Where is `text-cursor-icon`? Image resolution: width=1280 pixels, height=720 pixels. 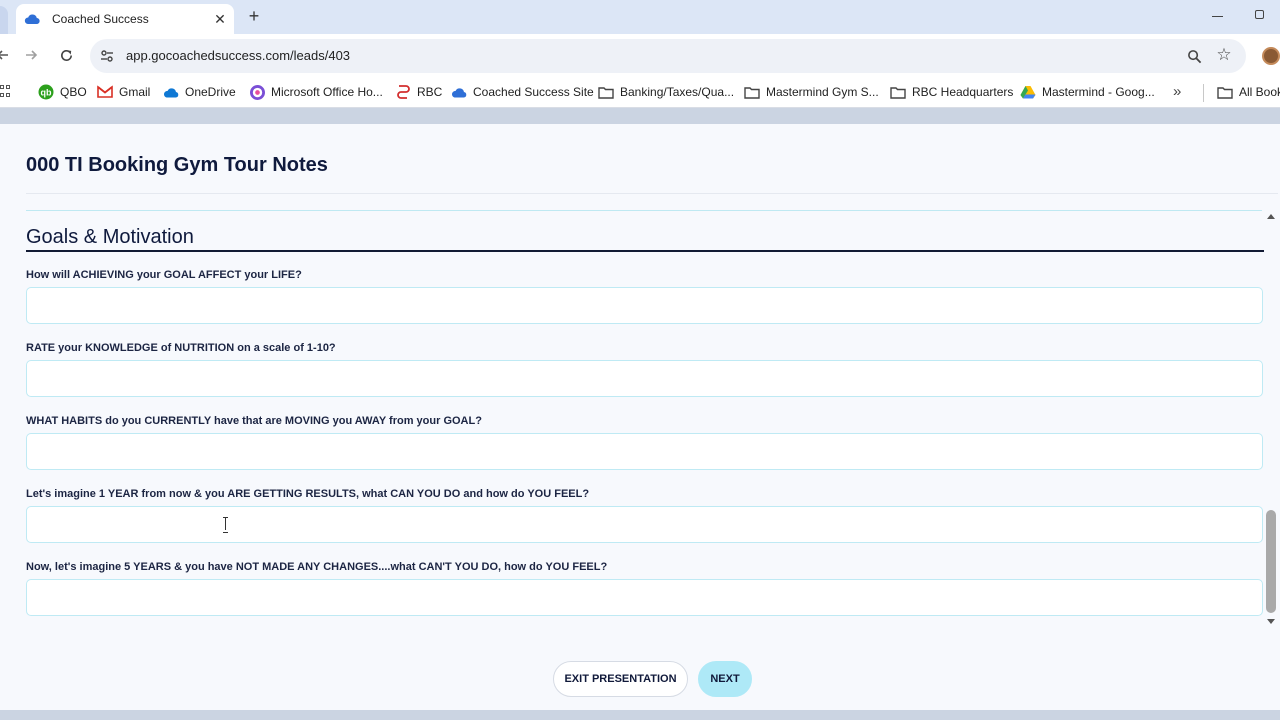 text-cursor-icon is located at coordinates (226, 525).